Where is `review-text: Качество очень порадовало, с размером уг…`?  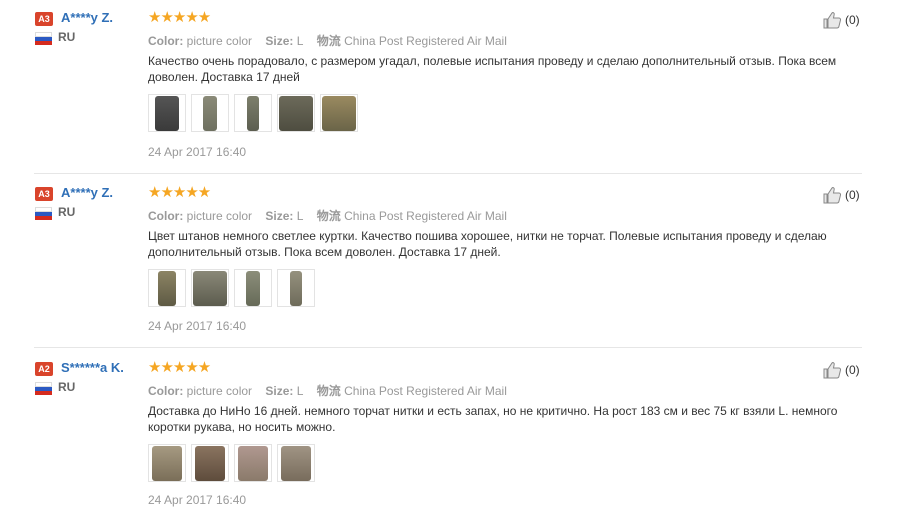 review-text: Качество очень порадовало, с размером уг… is located at coordinates (492, 69).